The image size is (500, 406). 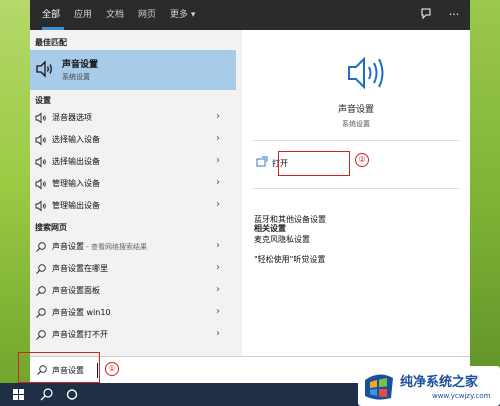 What do you see at coordinates (485, 203) in the screenshot?
I see `desktop-wallpaper-right` at bounding box center [485, 203].